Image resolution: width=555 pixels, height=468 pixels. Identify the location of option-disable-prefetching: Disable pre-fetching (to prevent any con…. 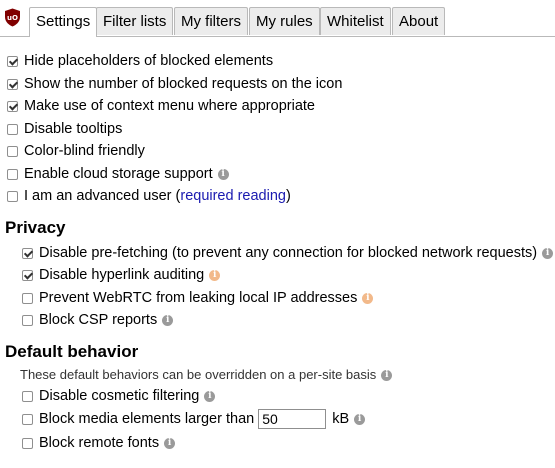
(288, 253).